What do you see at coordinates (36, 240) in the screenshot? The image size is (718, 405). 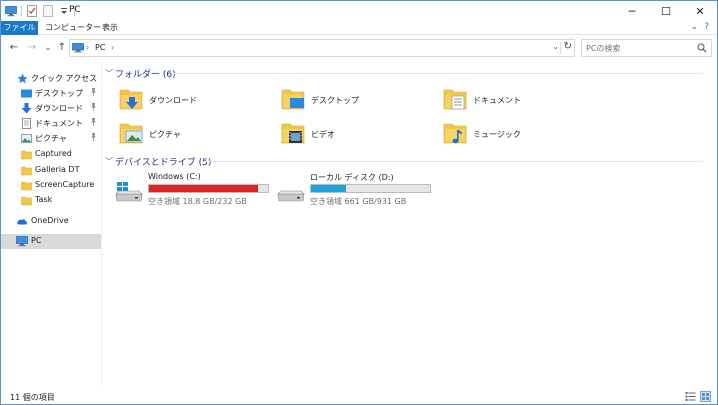 I see `sidebar-item-label: PC` at bounding box center [36, 240].